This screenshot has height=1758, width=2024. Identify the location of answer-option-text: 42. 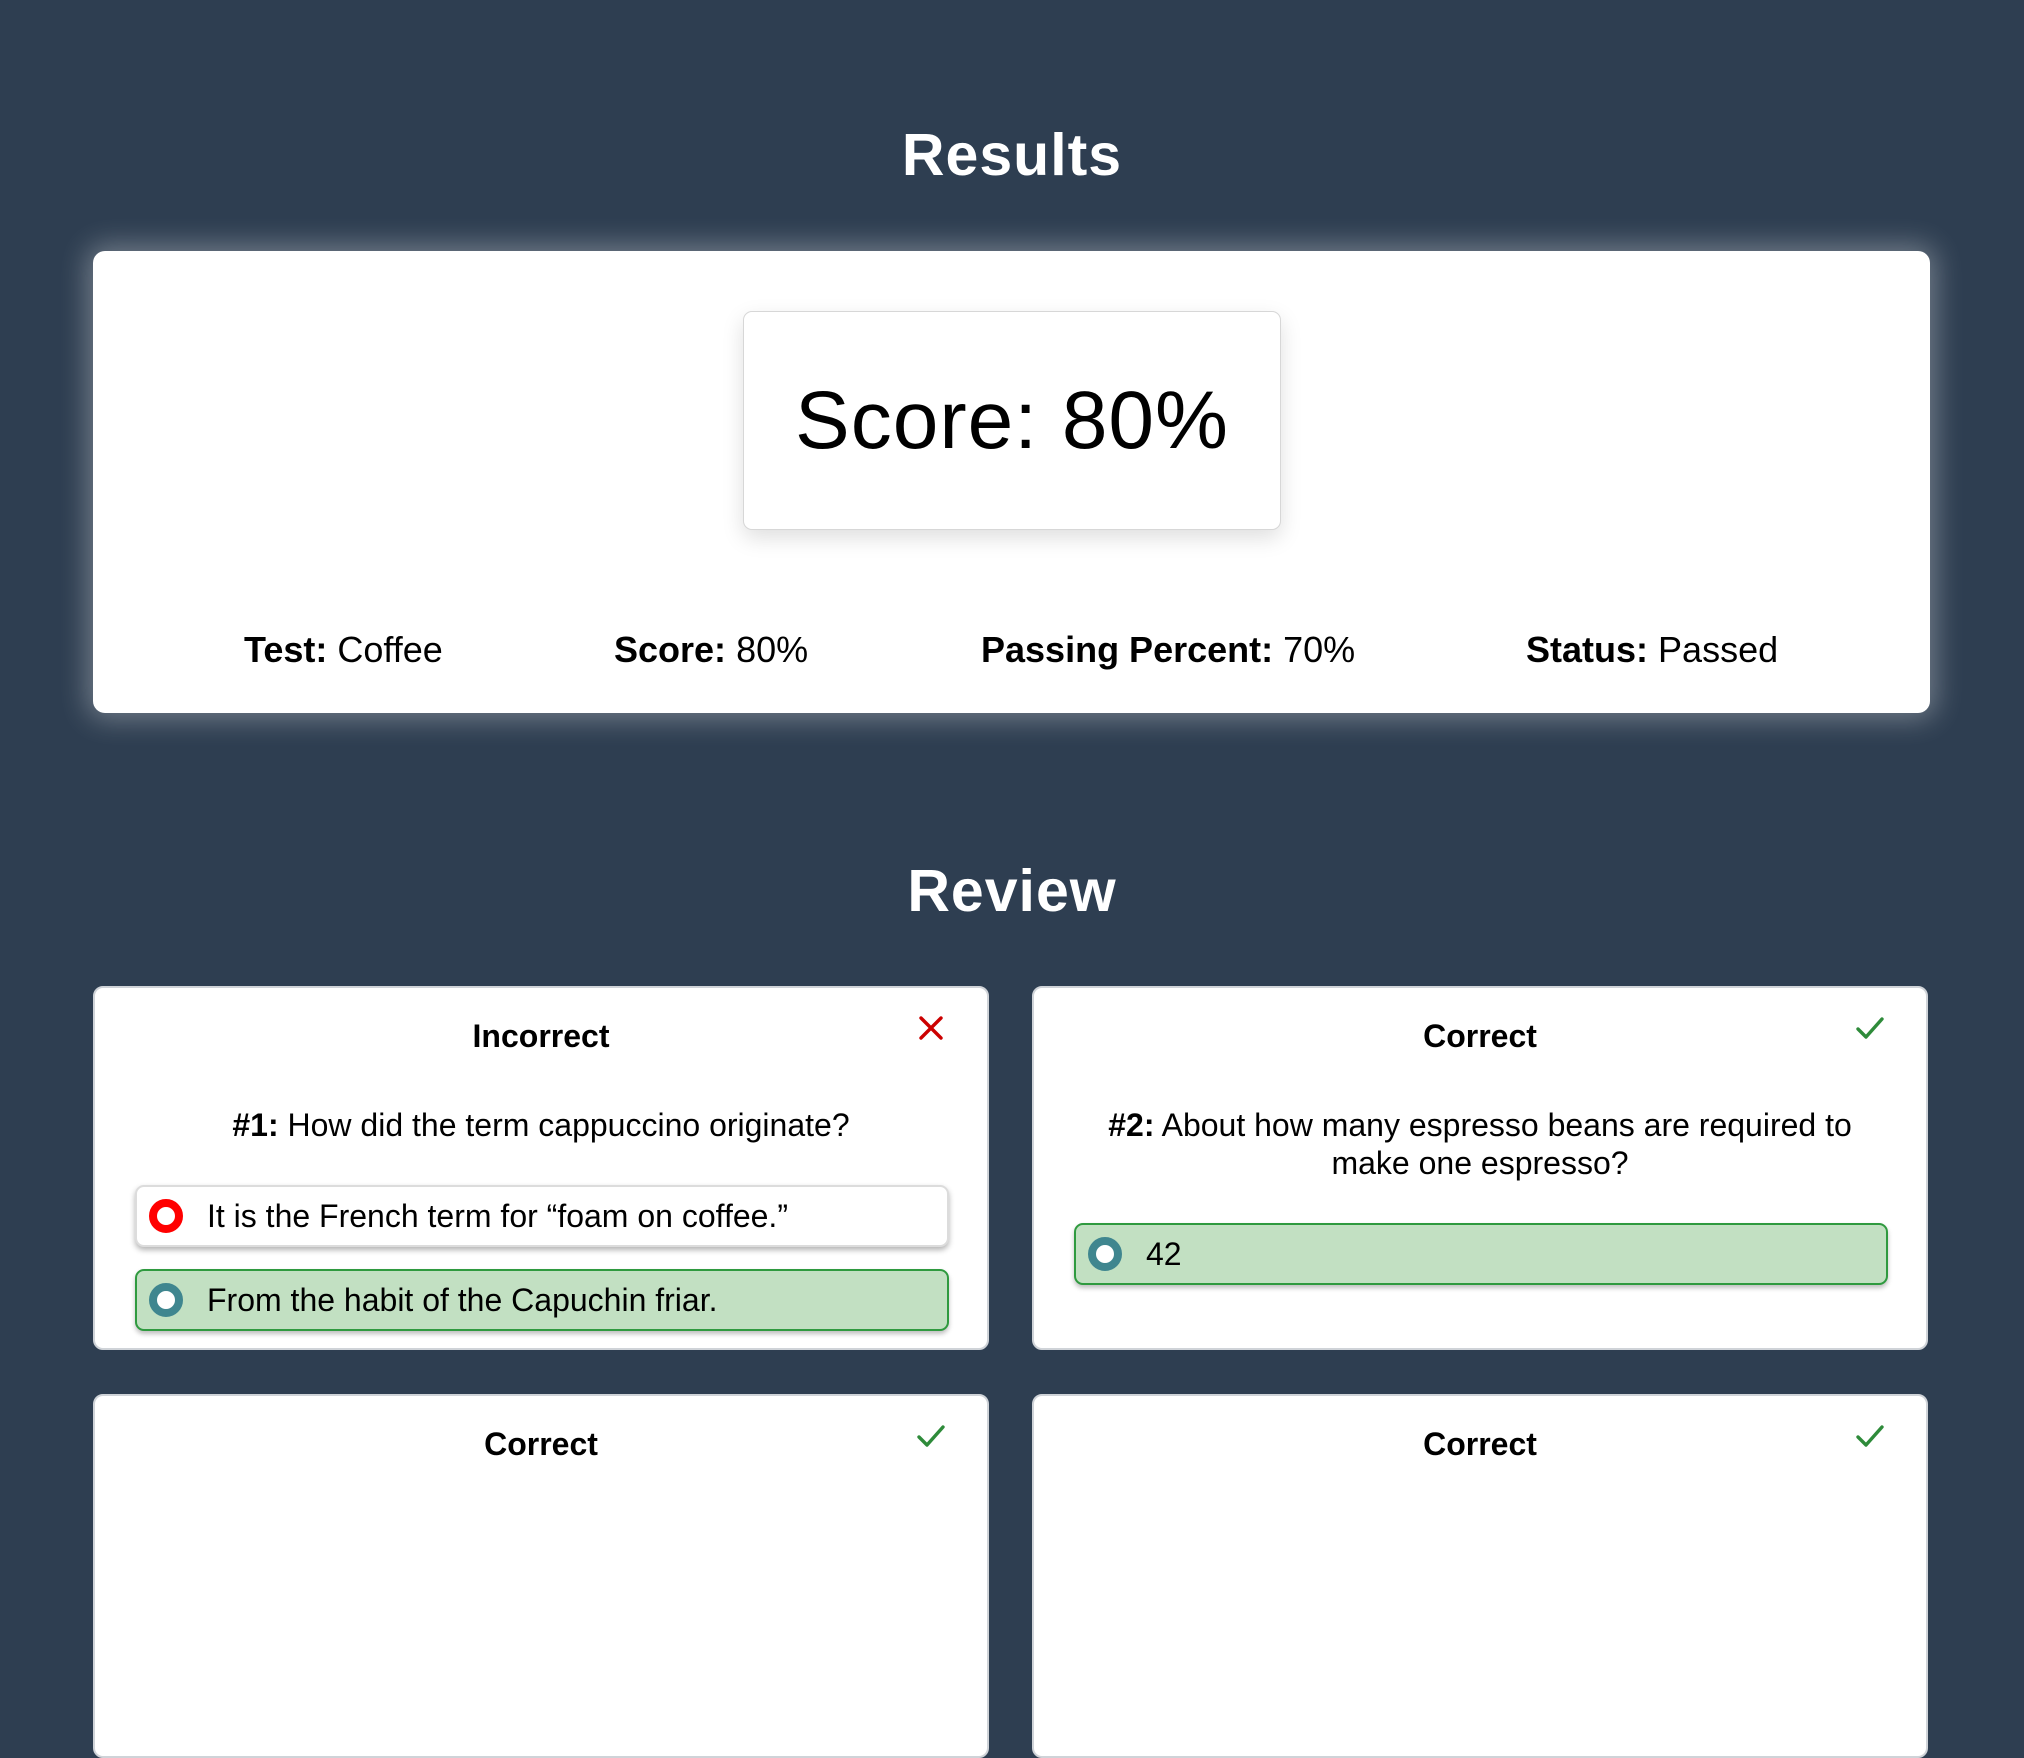
(1164, 1253).